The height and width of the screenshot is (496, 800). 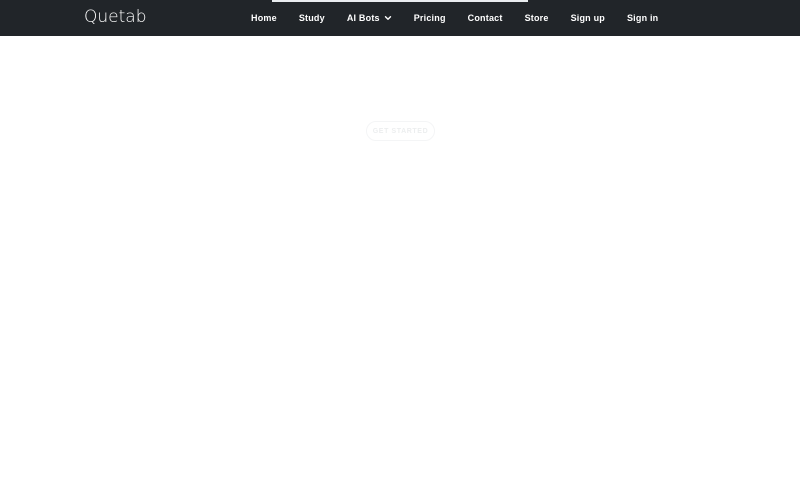 What do you see at coordinates (388, 18) in the screenshot?
I see `chevron-down-icon` at bounding box center [388, 18].